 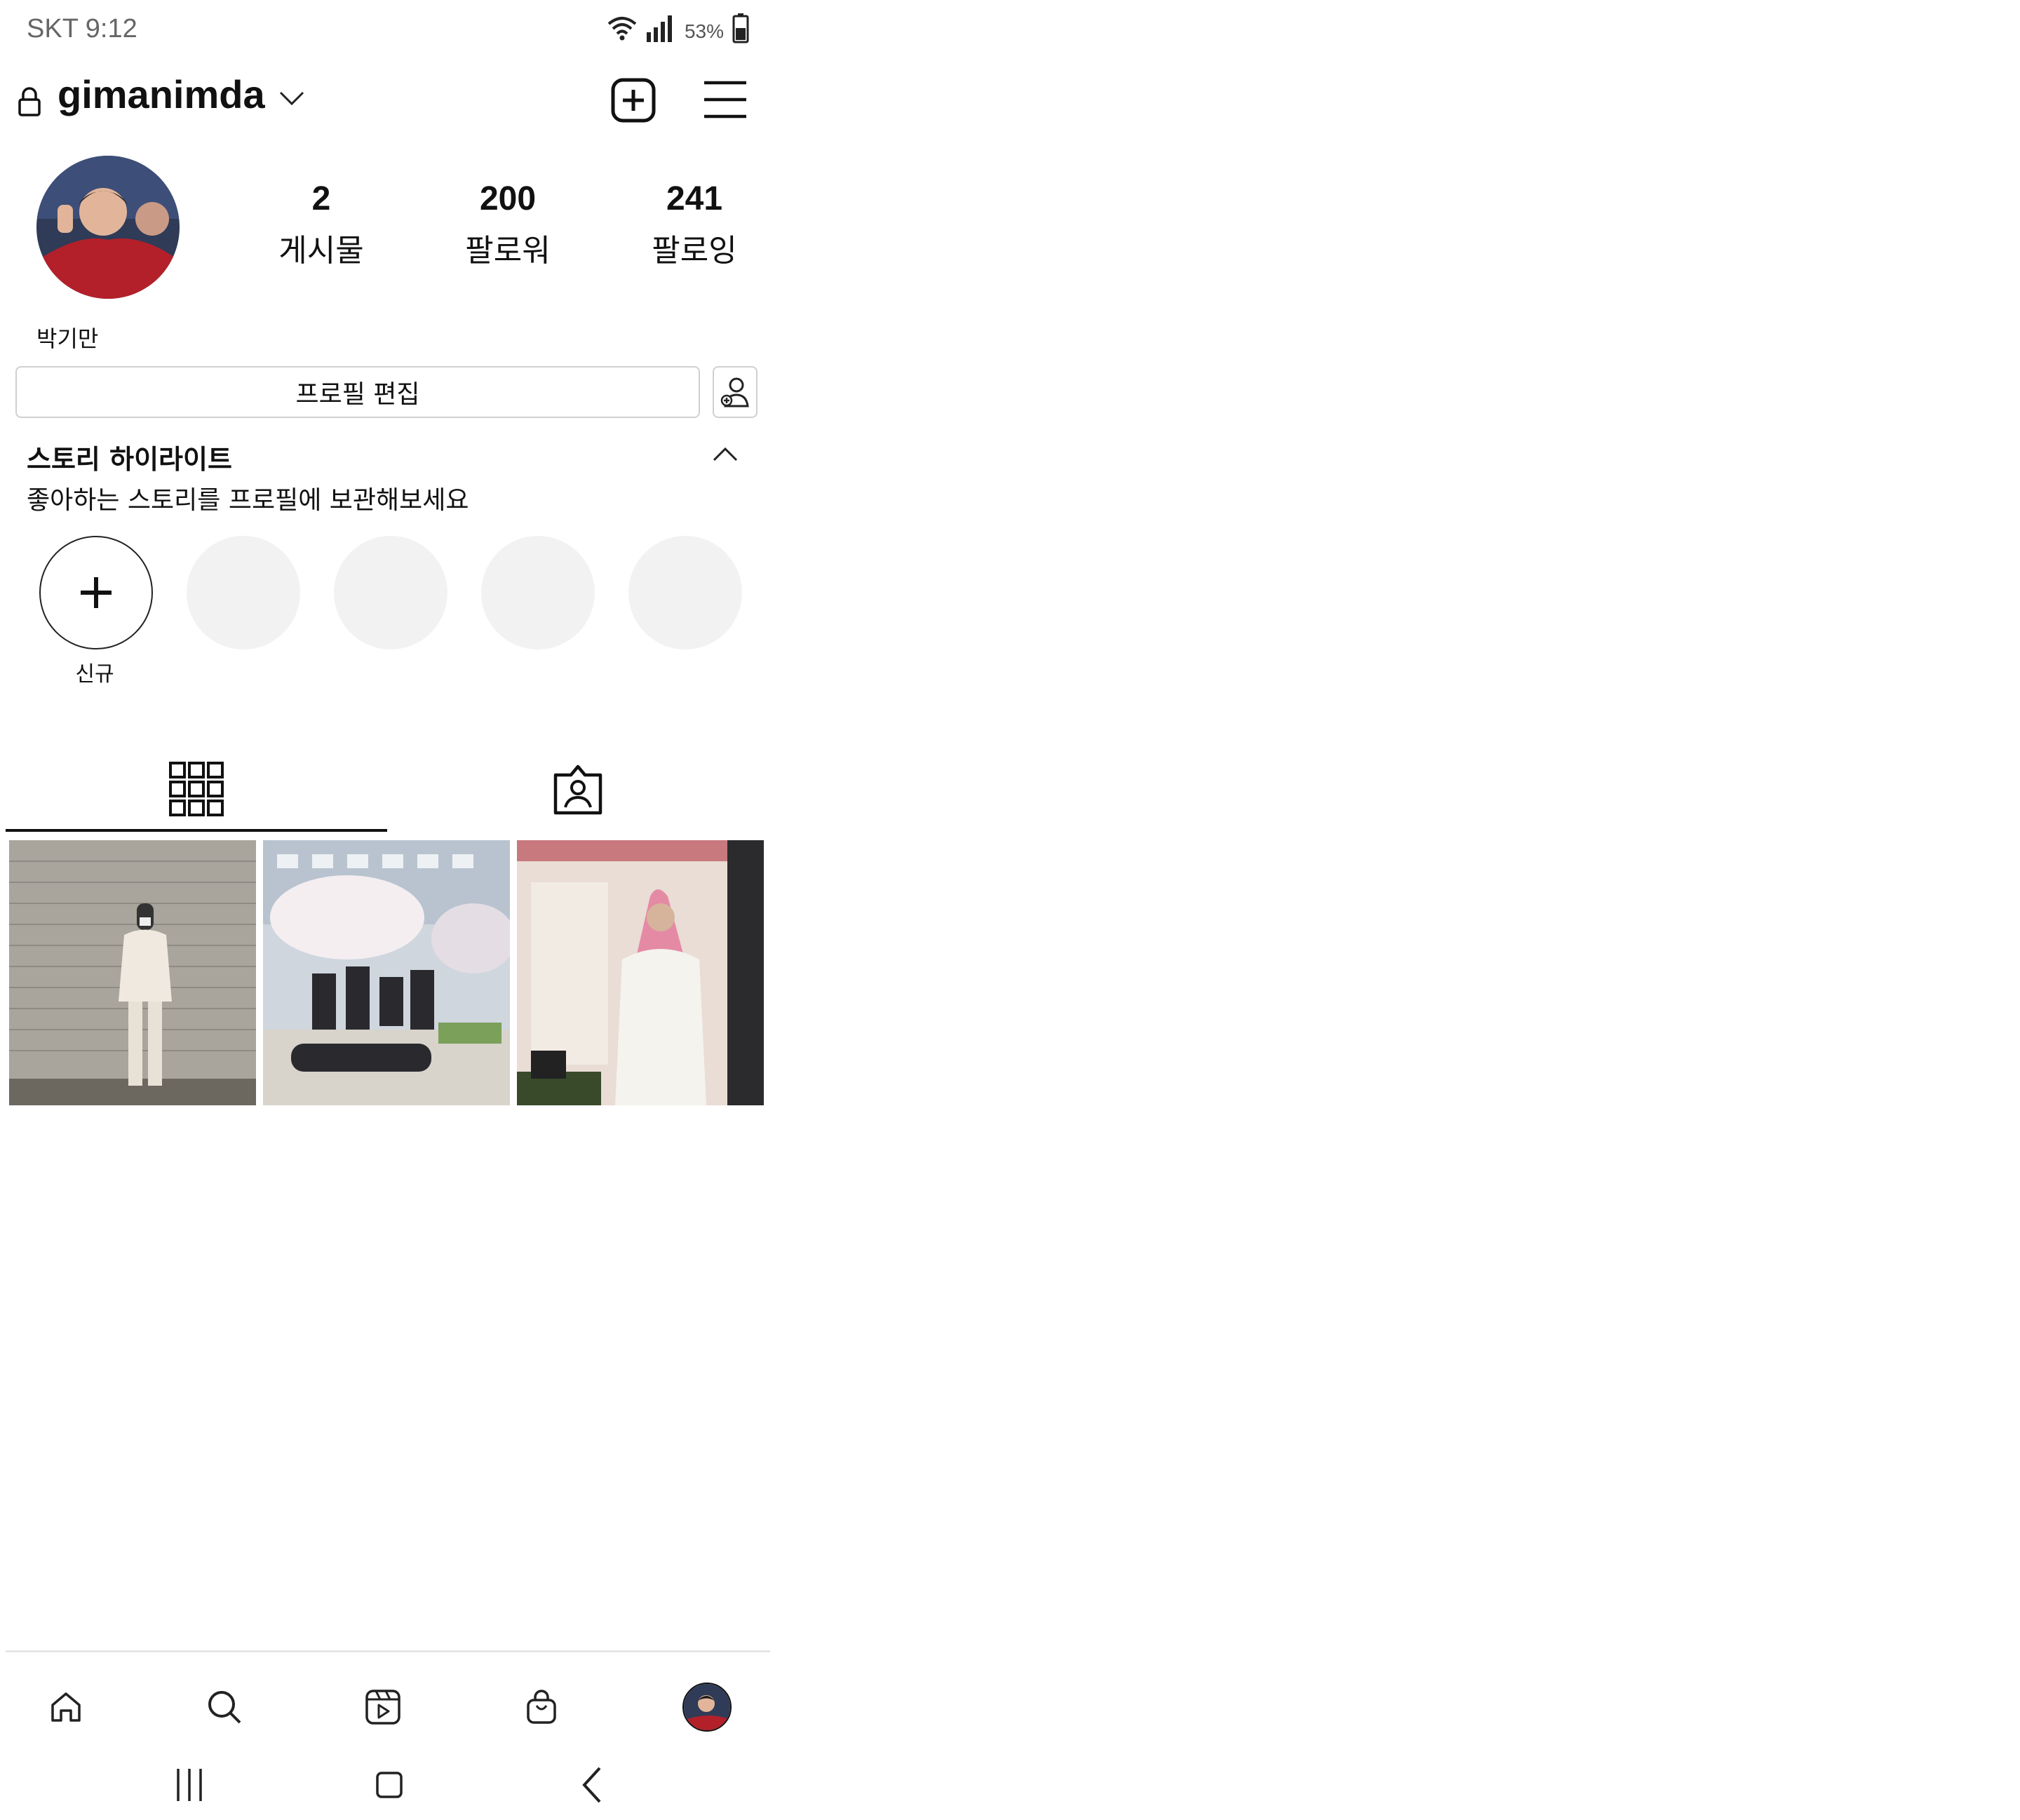 I want to click on plus-icon, so click(x=96, y=592).